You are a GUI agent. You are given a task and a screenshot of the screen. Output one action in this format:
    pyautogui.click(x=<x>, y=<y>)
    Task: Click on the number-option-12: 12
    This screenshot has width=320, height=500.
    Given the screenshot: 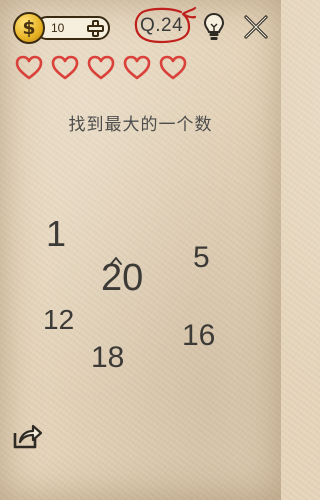 What is the action you would take?
    pyautogui.click(x=58, y=320)
    